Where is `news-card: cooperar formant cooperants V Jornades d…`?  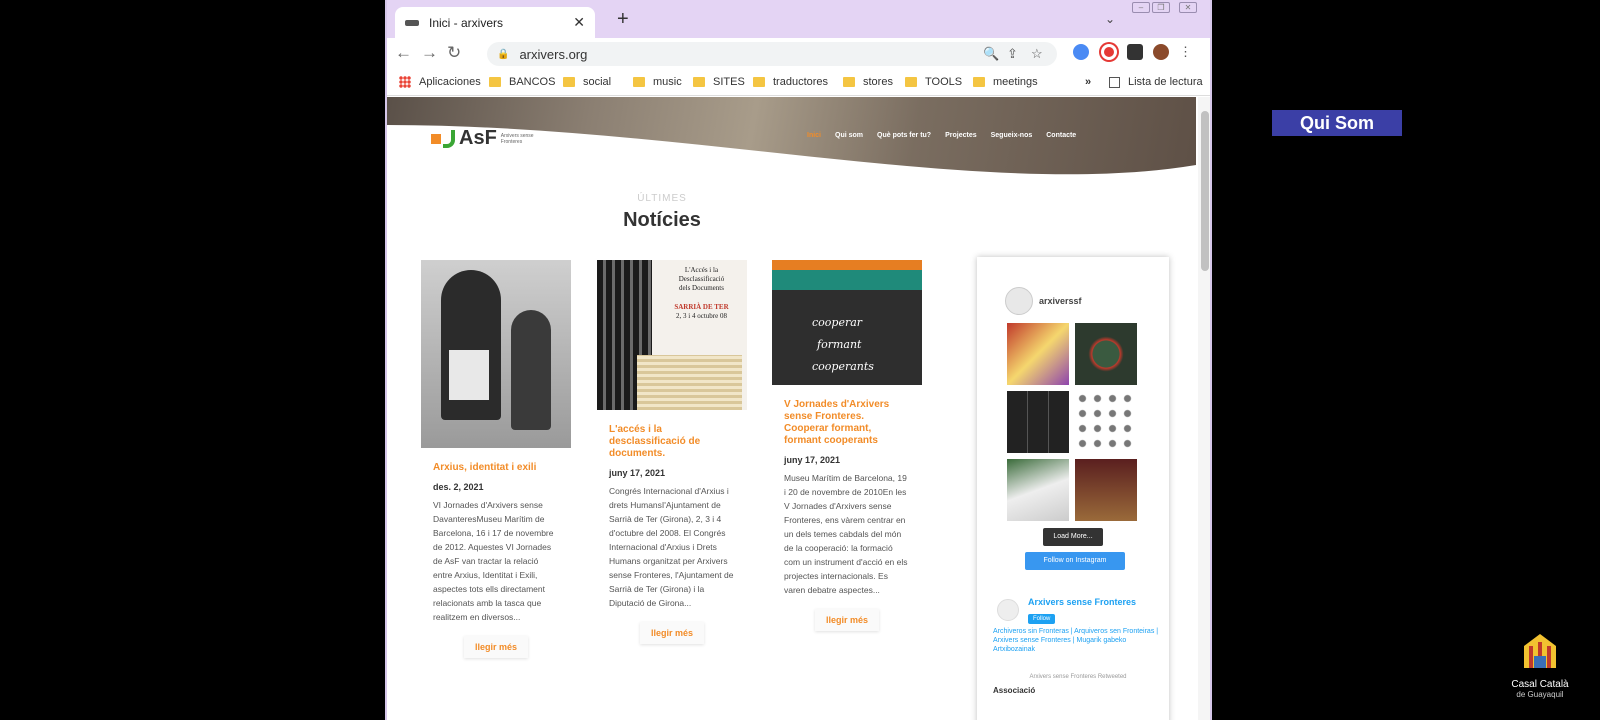 news-card: cooperar formant cooperants V Jornades d… is located at coordinates (847, 445).